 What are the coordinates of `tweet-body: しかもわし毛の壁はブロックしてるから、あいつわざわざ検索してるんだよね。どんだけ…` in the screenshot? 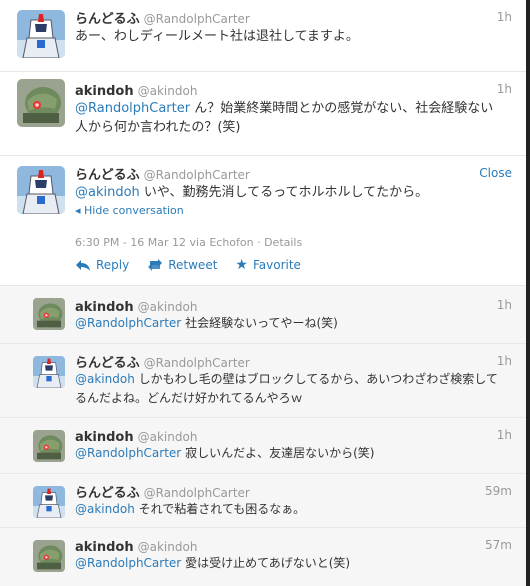 It's located at (286, 388).